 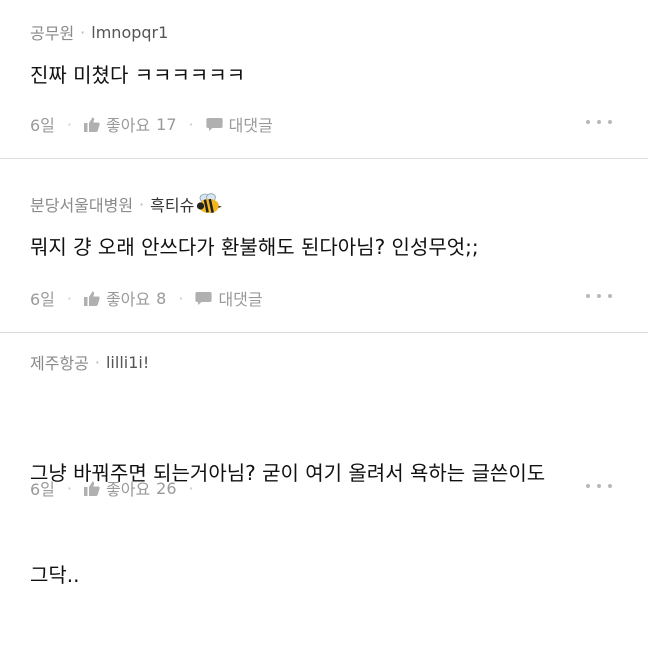 What do you see at coordinates (52, 33) in the screenshot?
I see `author-company: 공무원` at bounding box center [52, 33].